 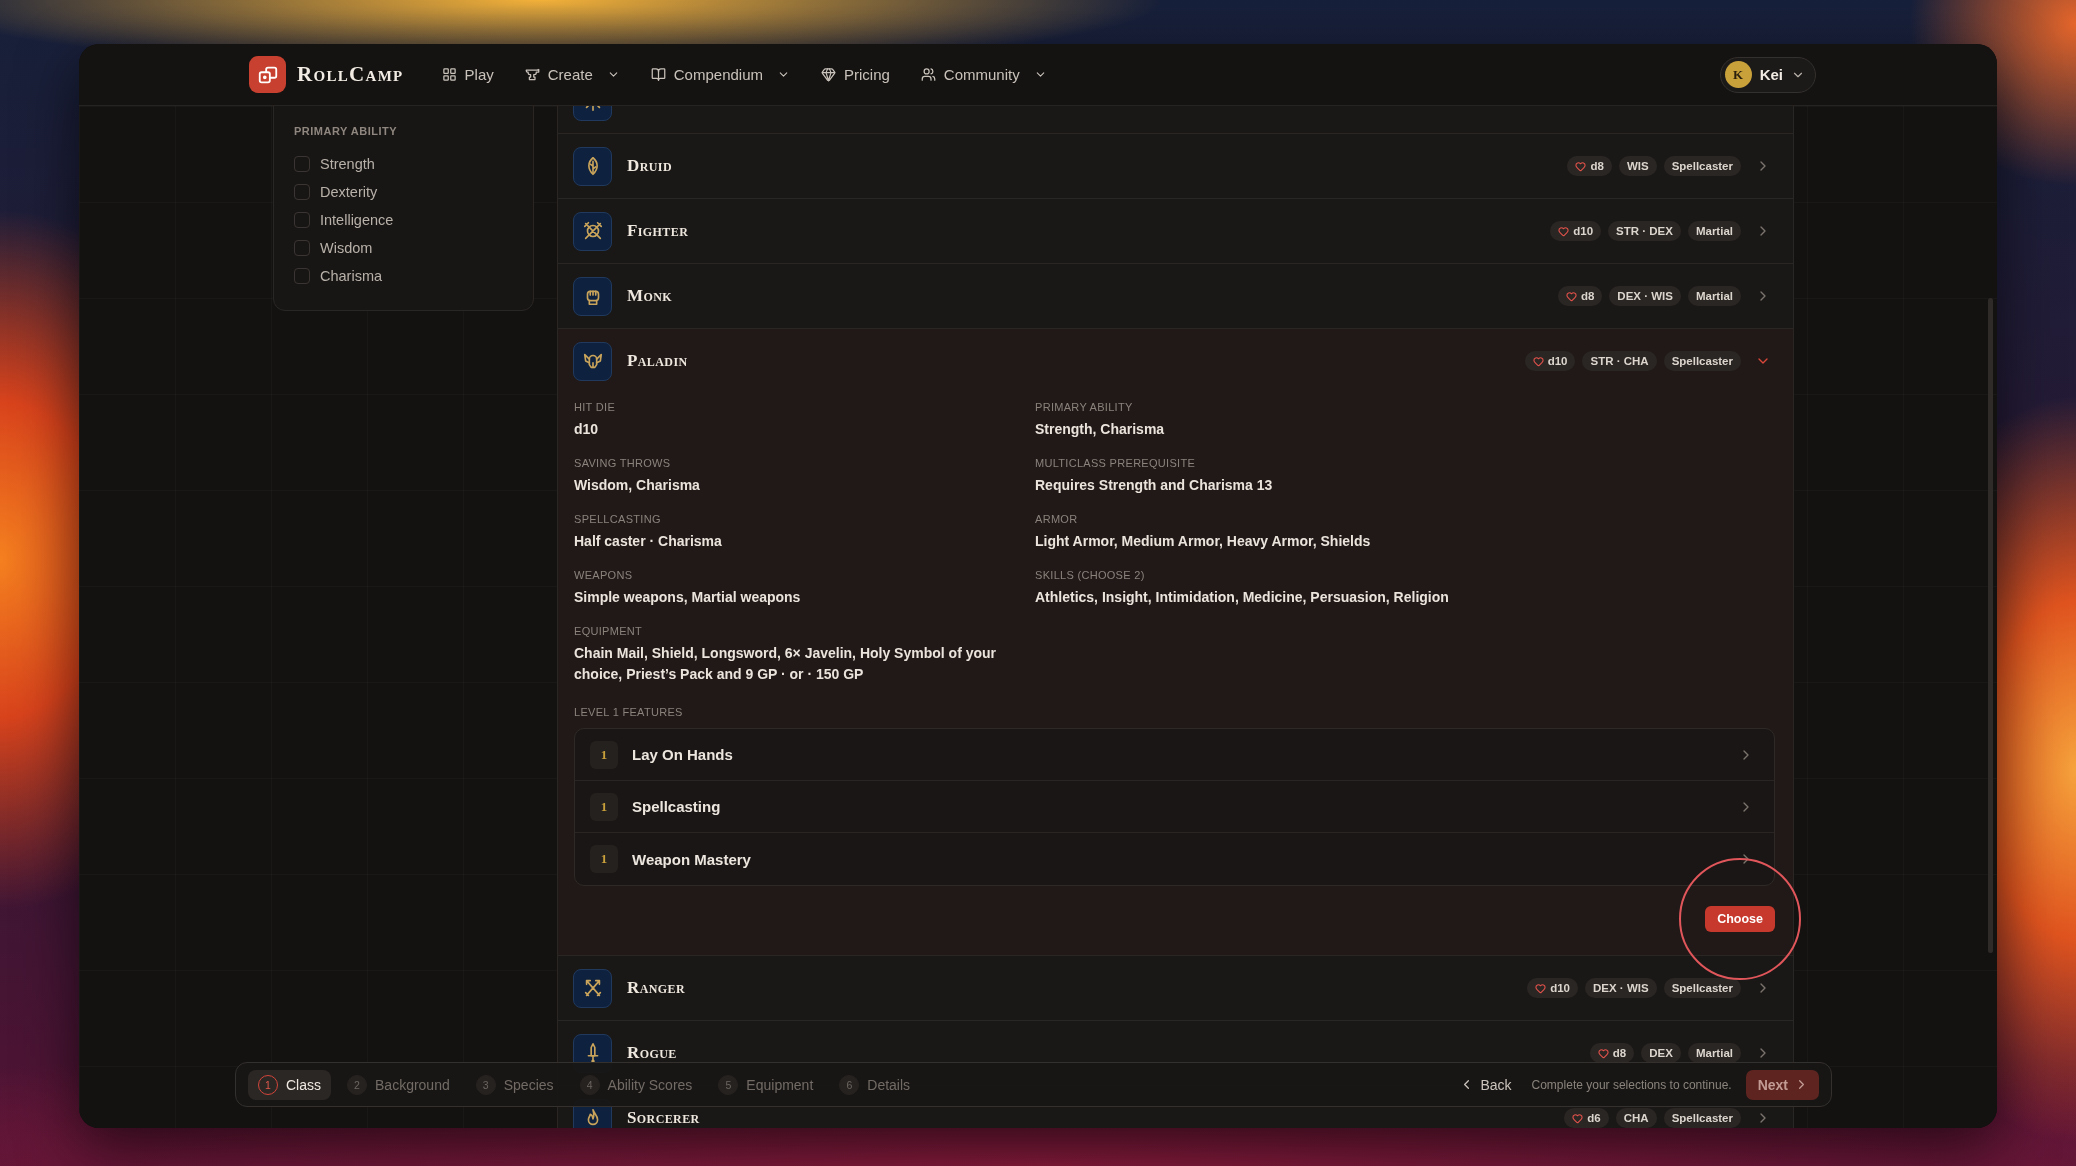 I want to click on detail-label: SAVING THROWS, so click(x=623, y=463).